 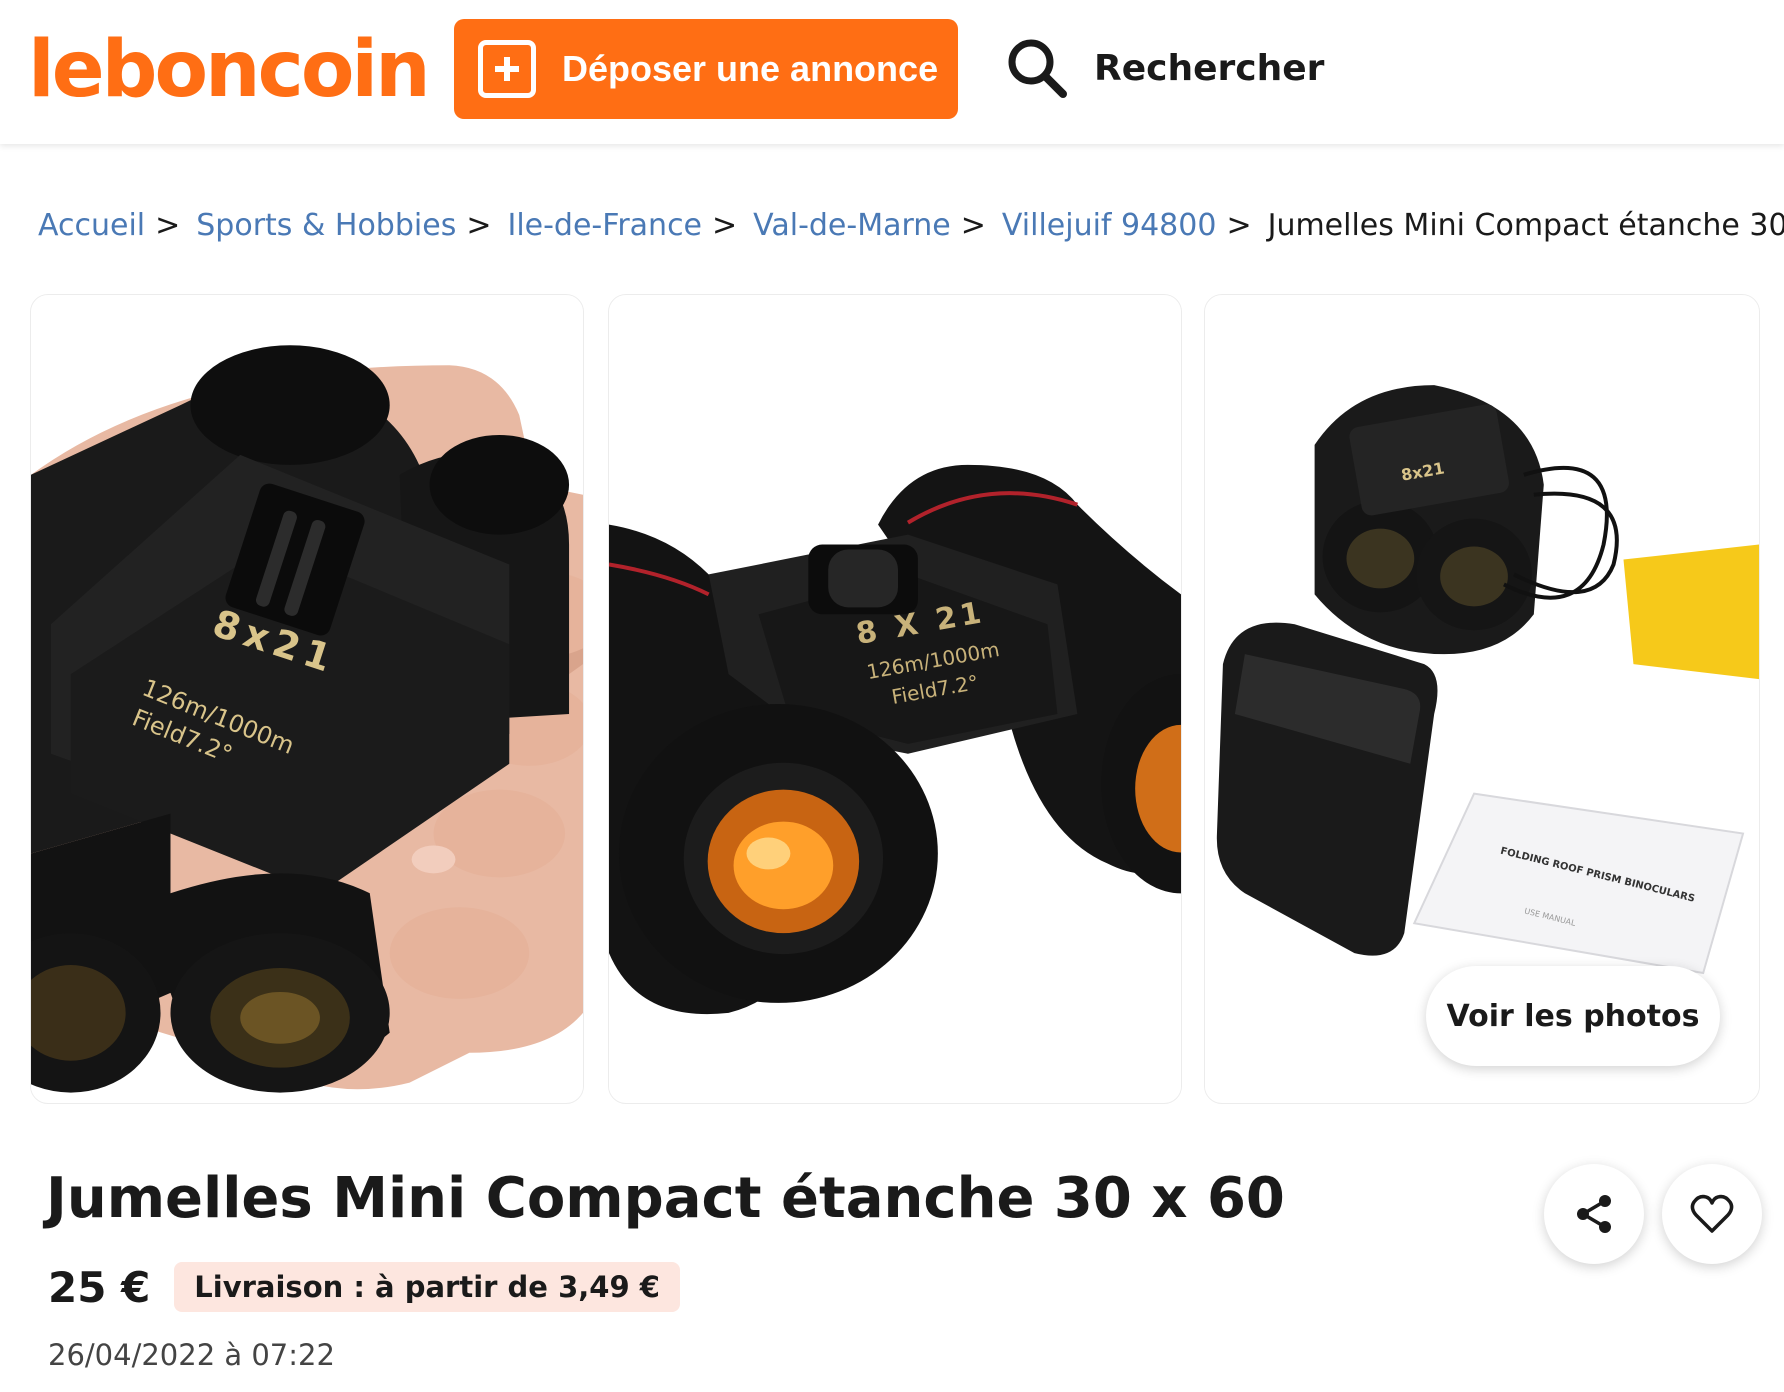 What do you see at coordinates (1209, 68) in the screenshot?
I see `search-label: Rechercher` at bounding box center [1209, 68].